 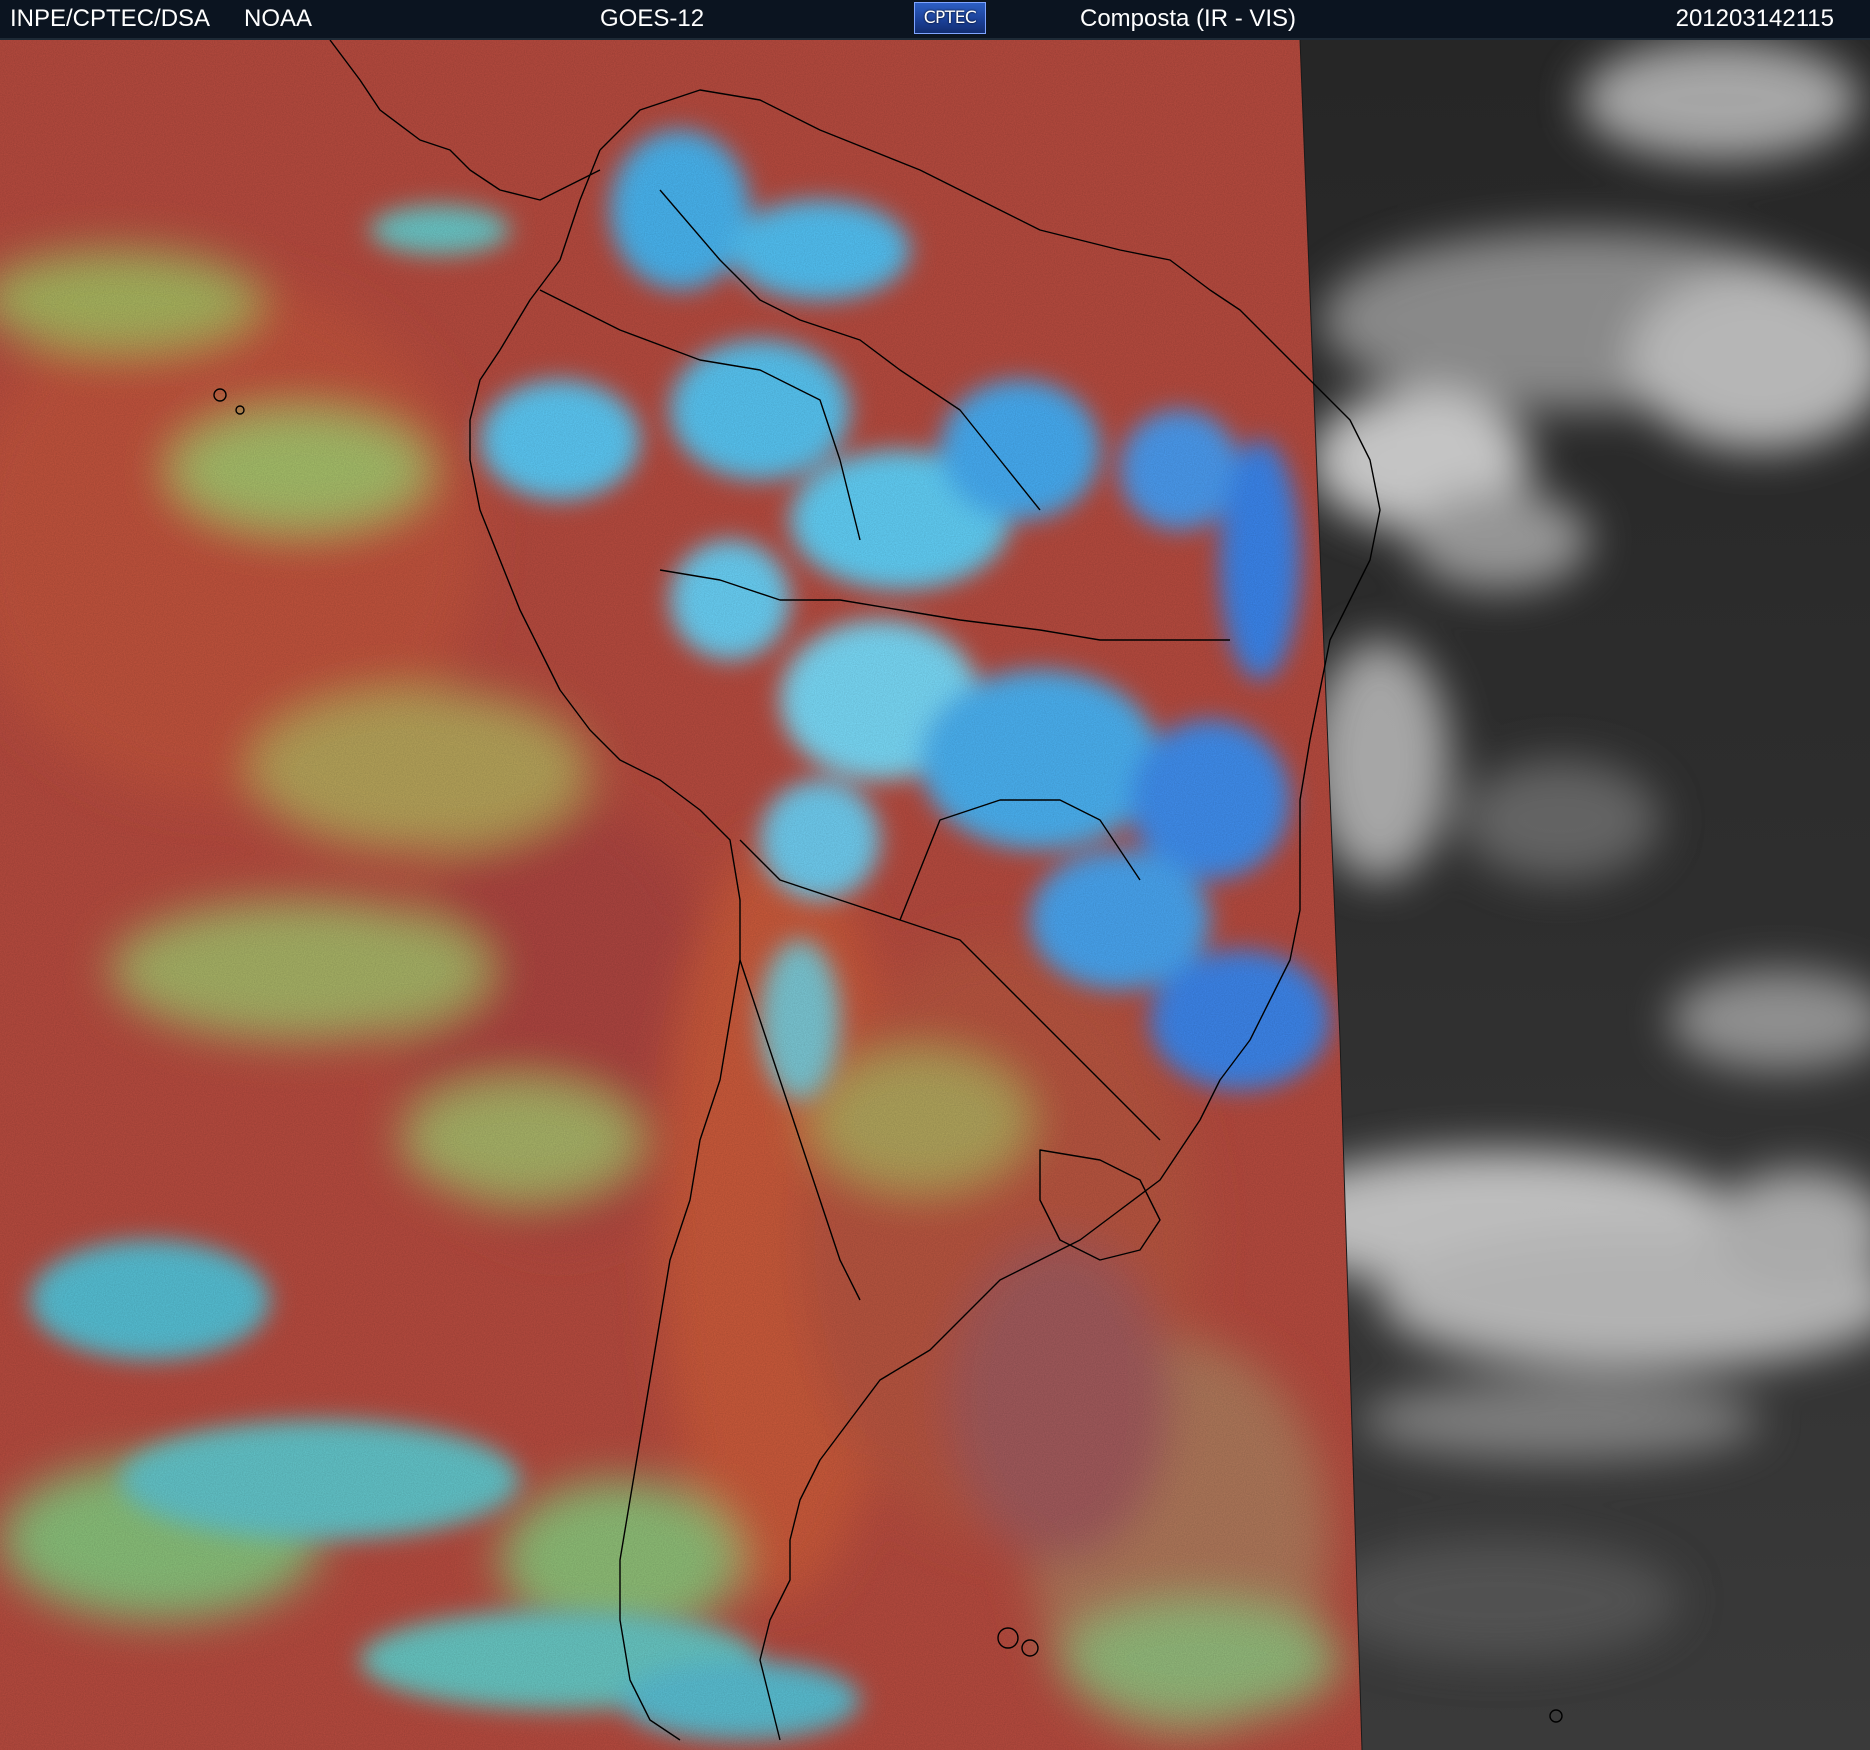 I want to click on cptec-logo: CPTEC, so click(x=950, y=18).